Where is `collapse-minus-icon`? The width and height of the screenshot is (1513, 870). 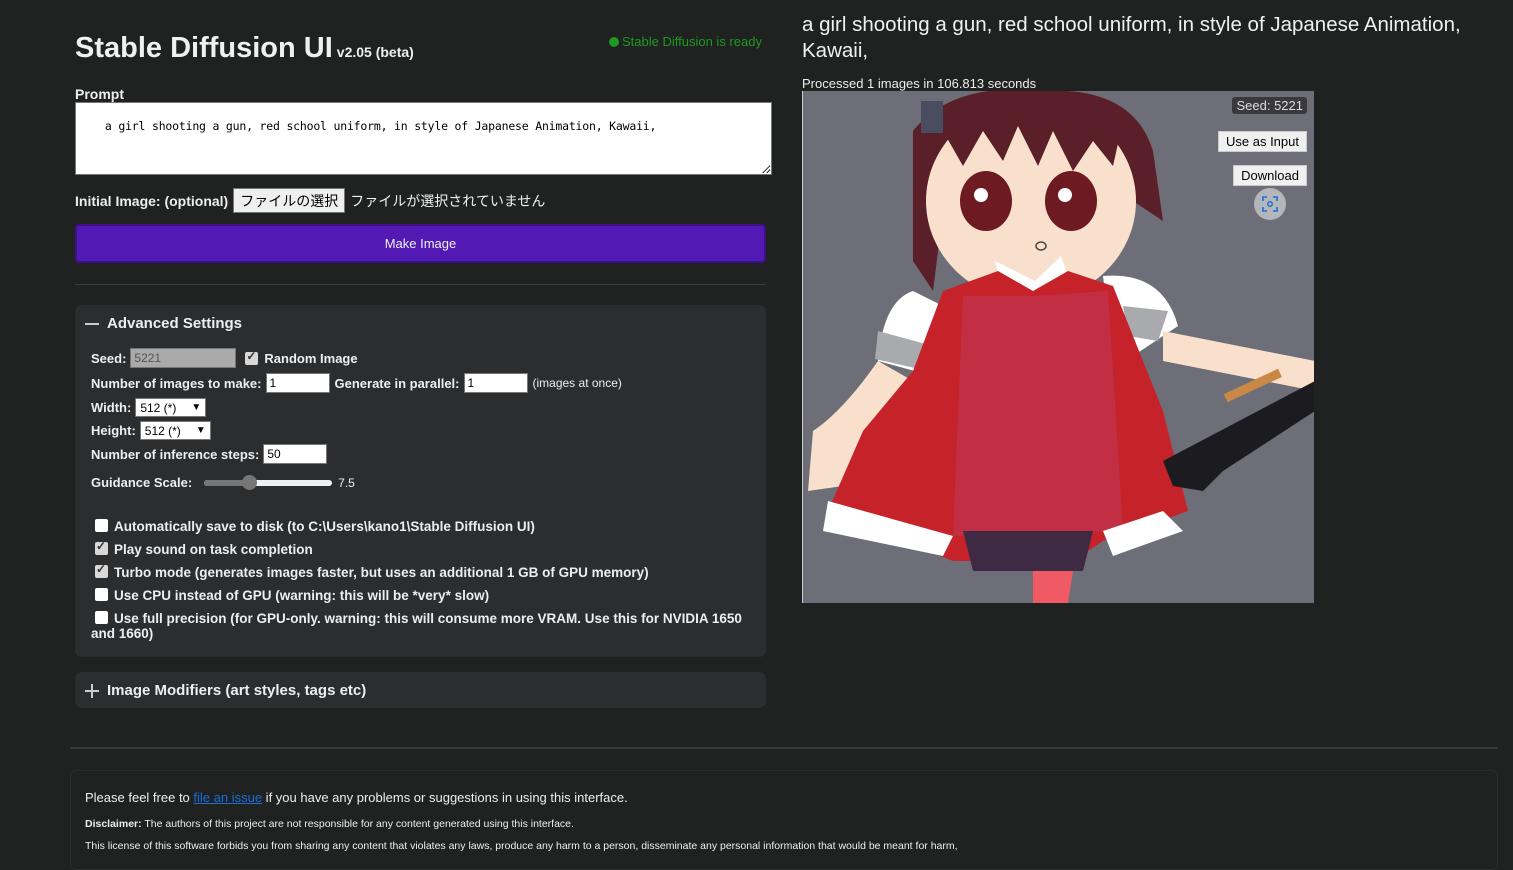
collapse-minus-icon is located at coordinates (92, 323).